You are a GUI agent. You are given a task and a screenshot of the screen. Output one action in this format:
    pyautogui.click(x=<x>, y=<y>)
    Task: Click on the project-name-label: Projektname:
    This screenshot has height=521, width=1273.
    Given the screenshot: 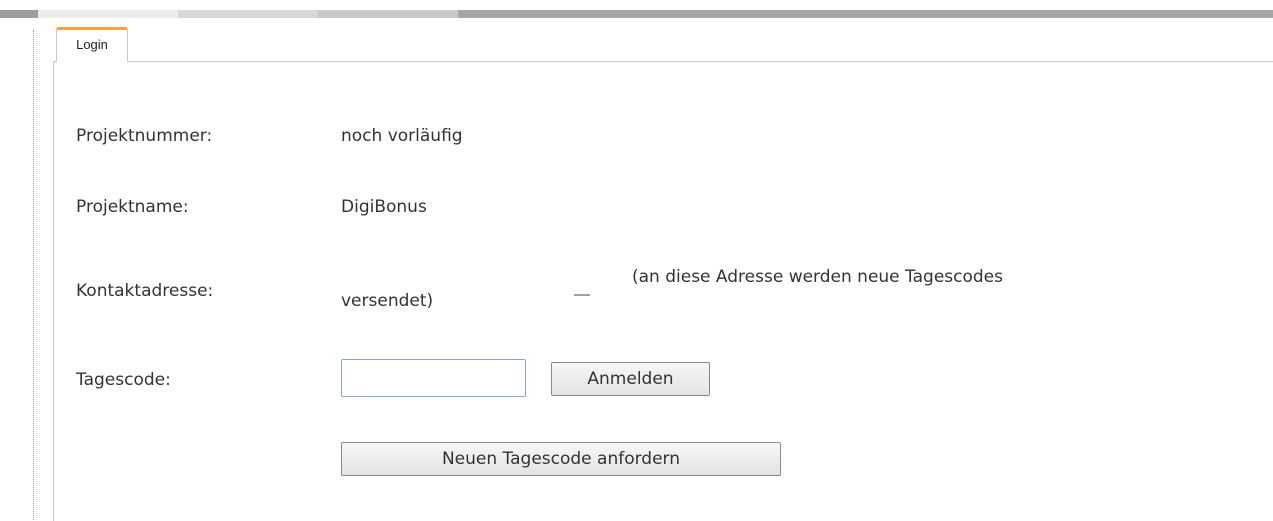 What is the action you would take?
    pyautogui.click(x=132, y=207)
    